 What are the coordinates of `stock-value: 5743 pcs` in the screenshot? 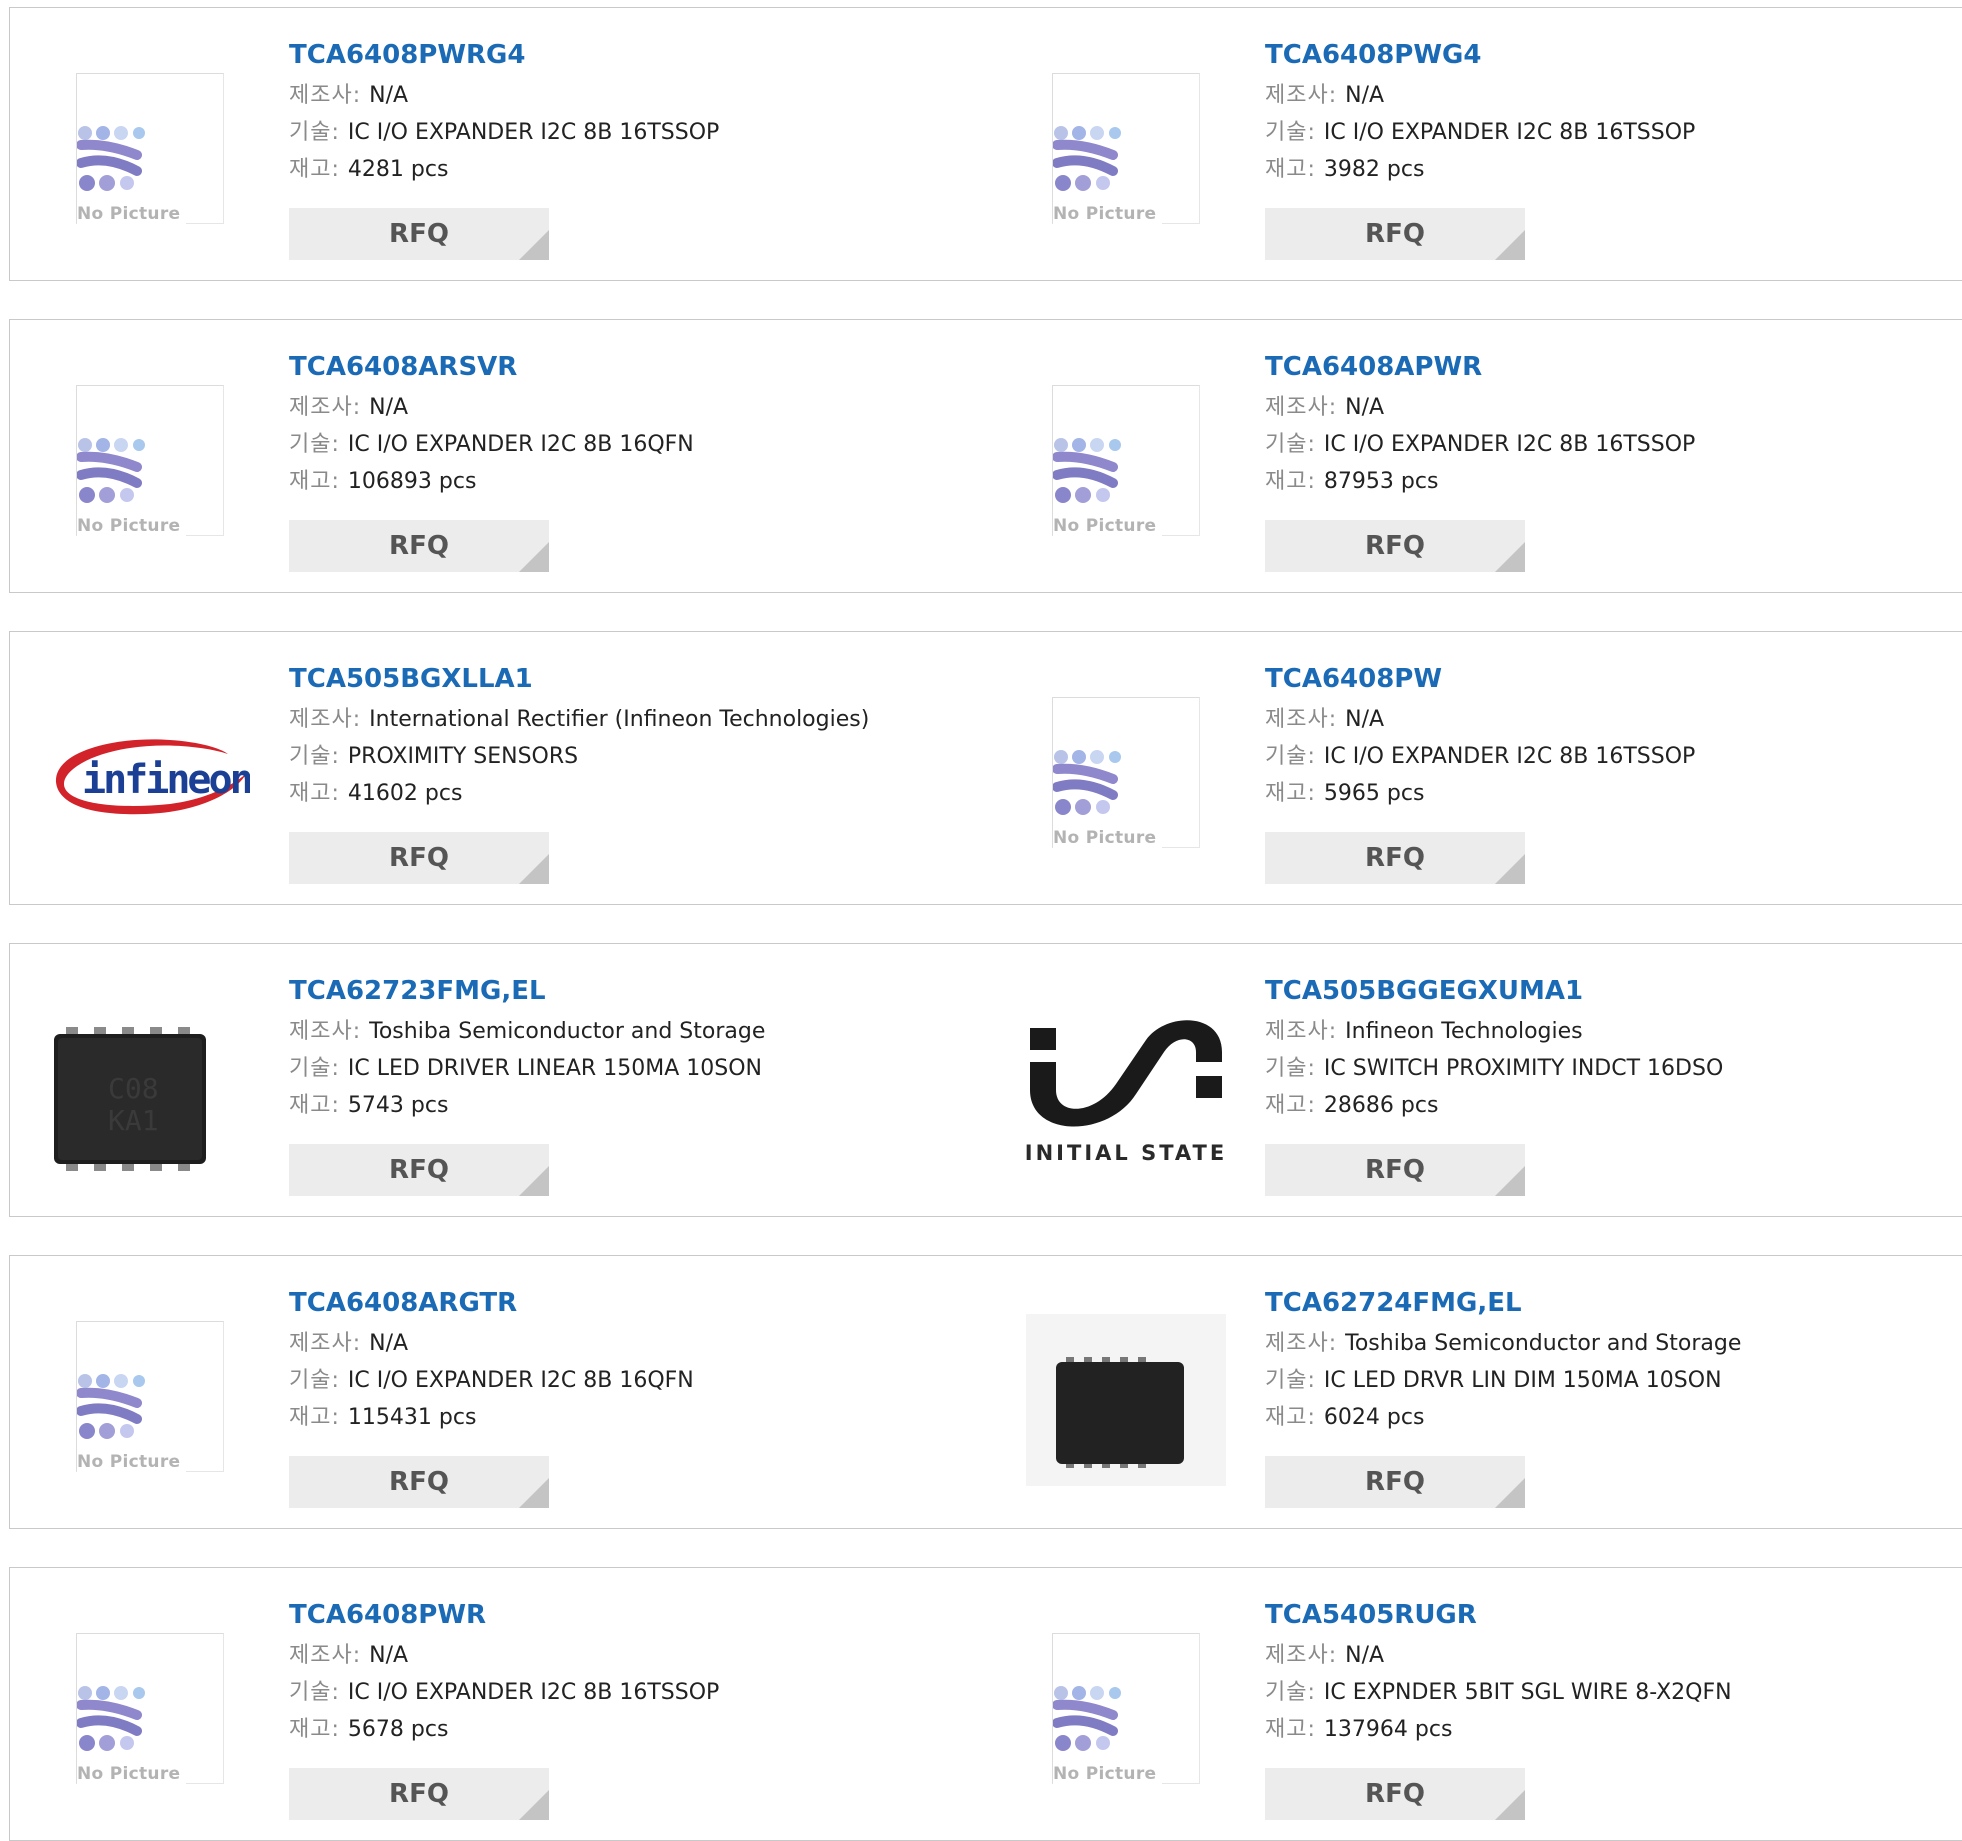 It's located at (398, 1105).